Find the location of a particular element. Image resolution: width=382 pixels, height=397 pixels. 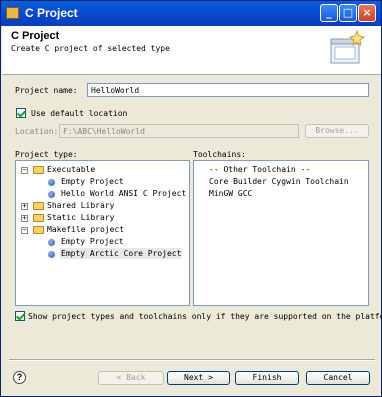

tree-item-hello-world-ansi-c-project: Hello World ANSI C Project is located at coordinates (123, 193).